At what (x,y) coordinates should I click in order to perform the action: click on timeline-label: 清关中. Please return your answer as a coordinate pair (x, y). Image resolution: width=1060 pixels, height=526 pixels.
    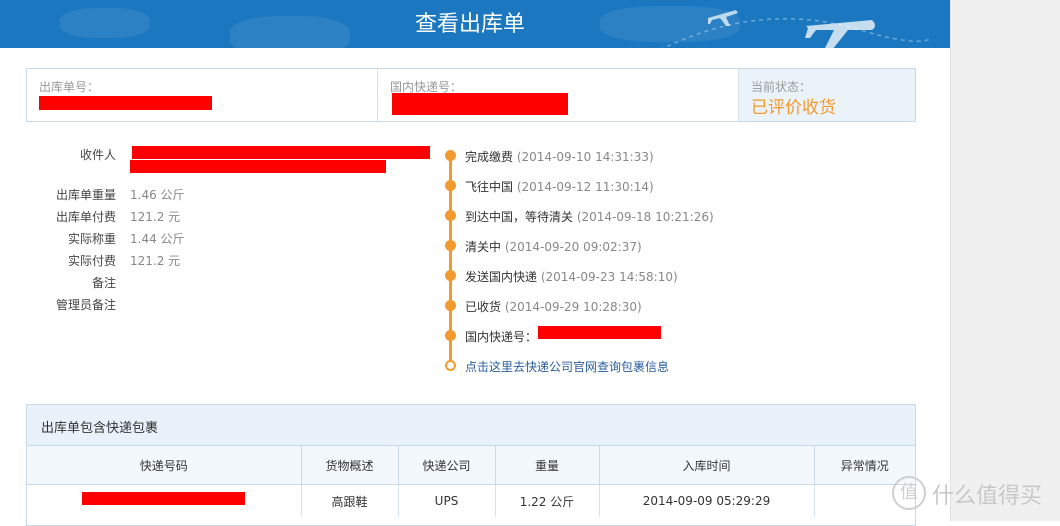
    Looking at the image, I should click on (483, 247).